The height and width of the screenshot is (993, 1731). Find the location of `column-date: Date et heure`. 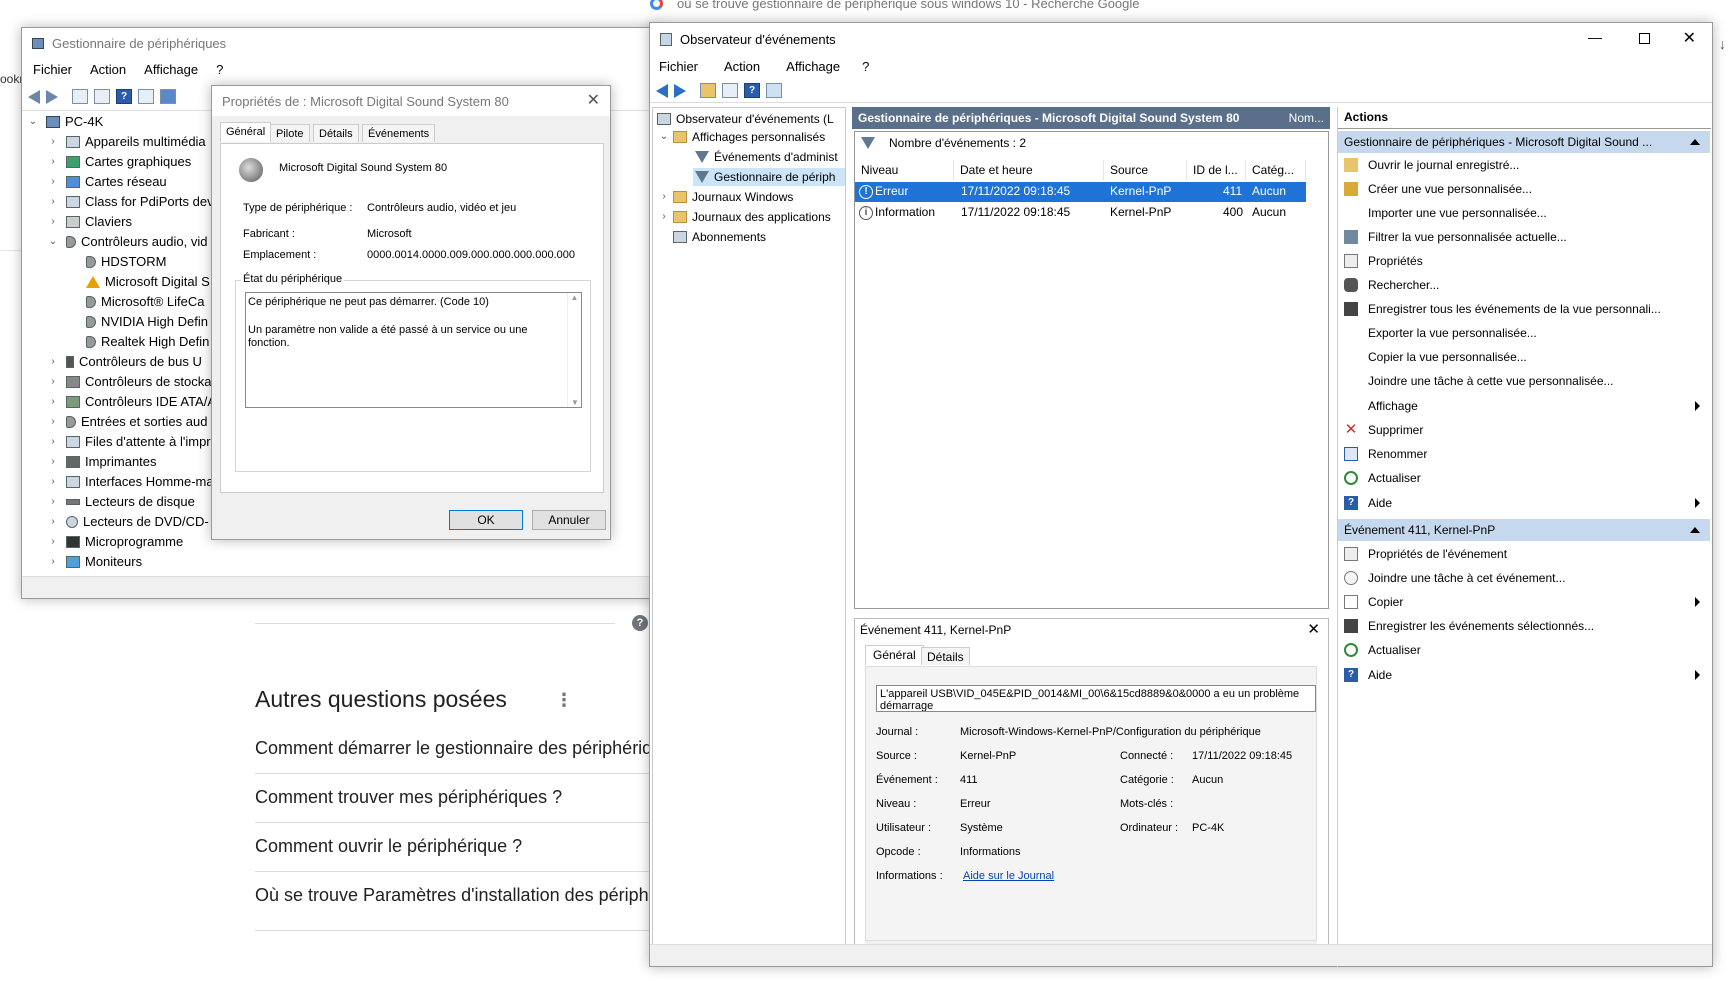

column-date: Date et heure is located at coordinates (1029, 170).